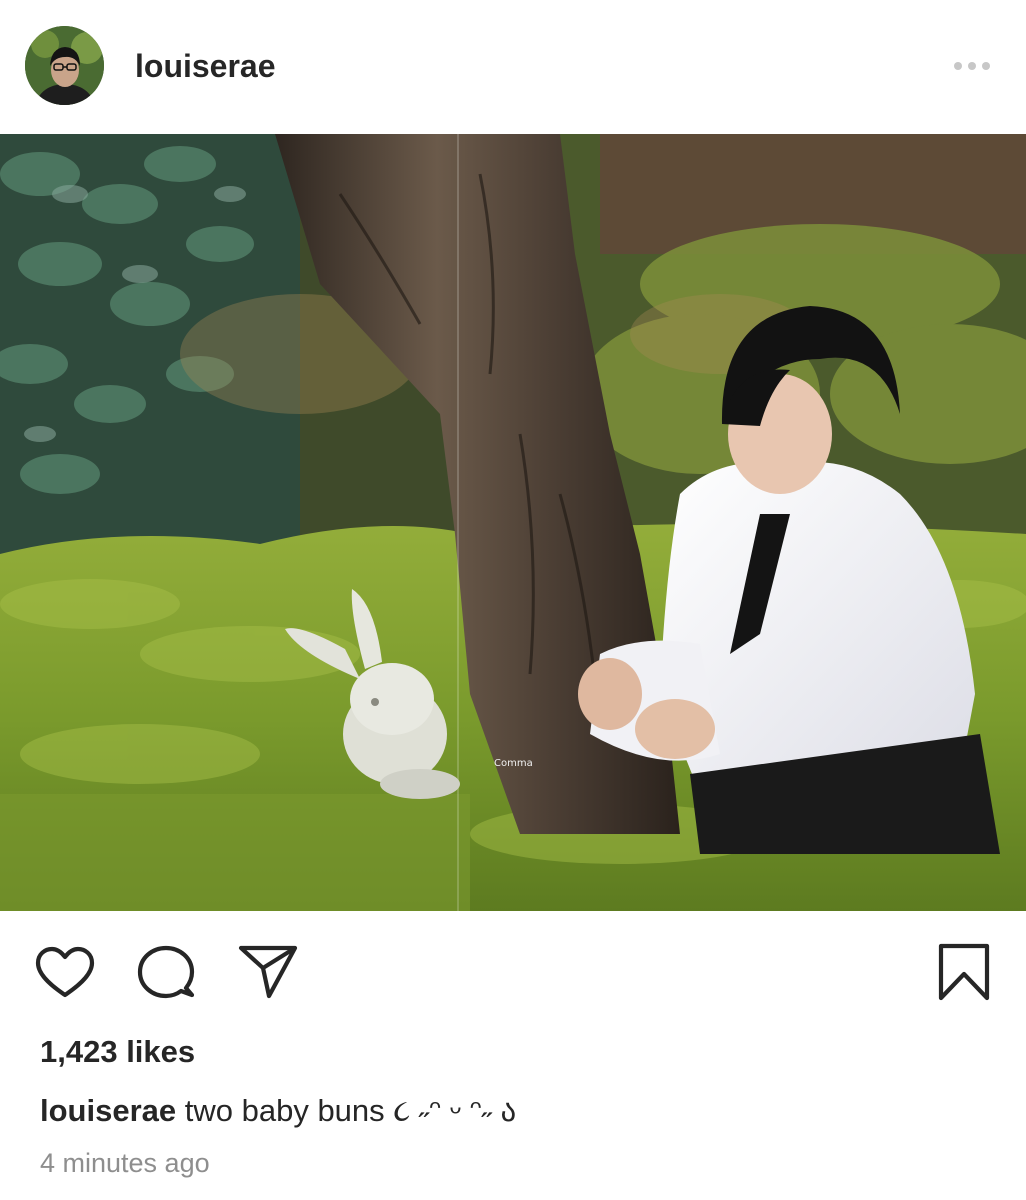  What do you see at coordinates (513, 763) in the screenshot?
I see `image-watermark: Comma` at bounding box center [513, 763].